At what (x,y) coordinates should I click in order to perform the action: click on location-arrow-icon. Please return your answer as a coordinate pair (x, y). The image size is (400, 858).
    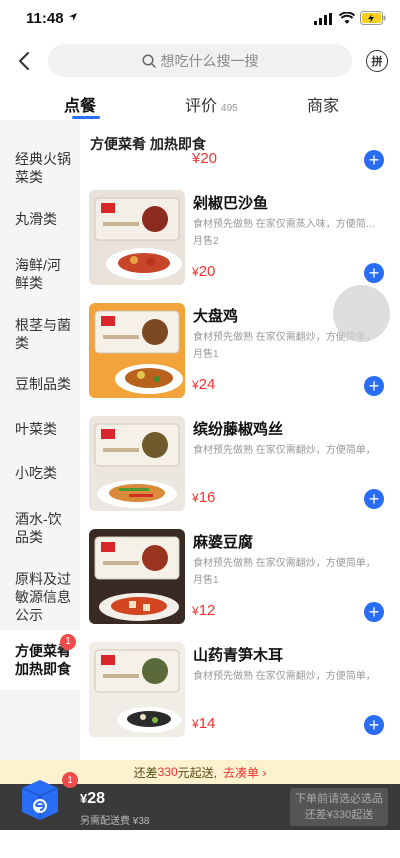
    Looking at the image, I should click on (73, 17).